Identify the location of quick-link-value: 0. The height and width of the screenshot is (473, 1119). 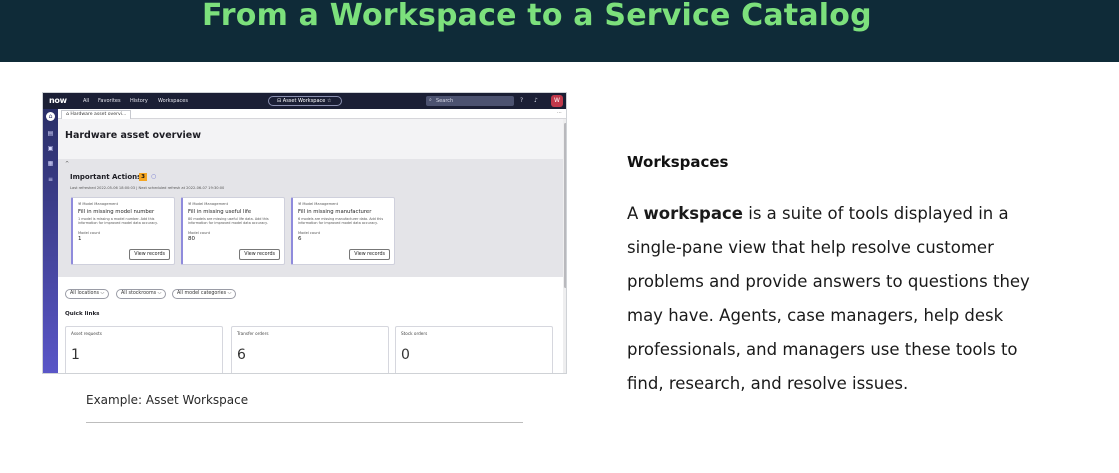
(405, 355).